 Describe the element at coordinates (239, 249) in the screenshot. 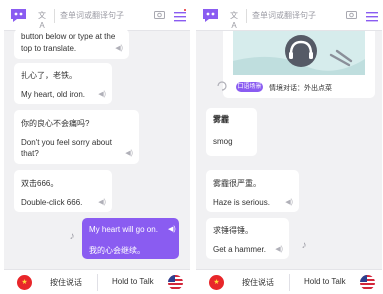

I see `message-text: Get a hammer.` at that location.